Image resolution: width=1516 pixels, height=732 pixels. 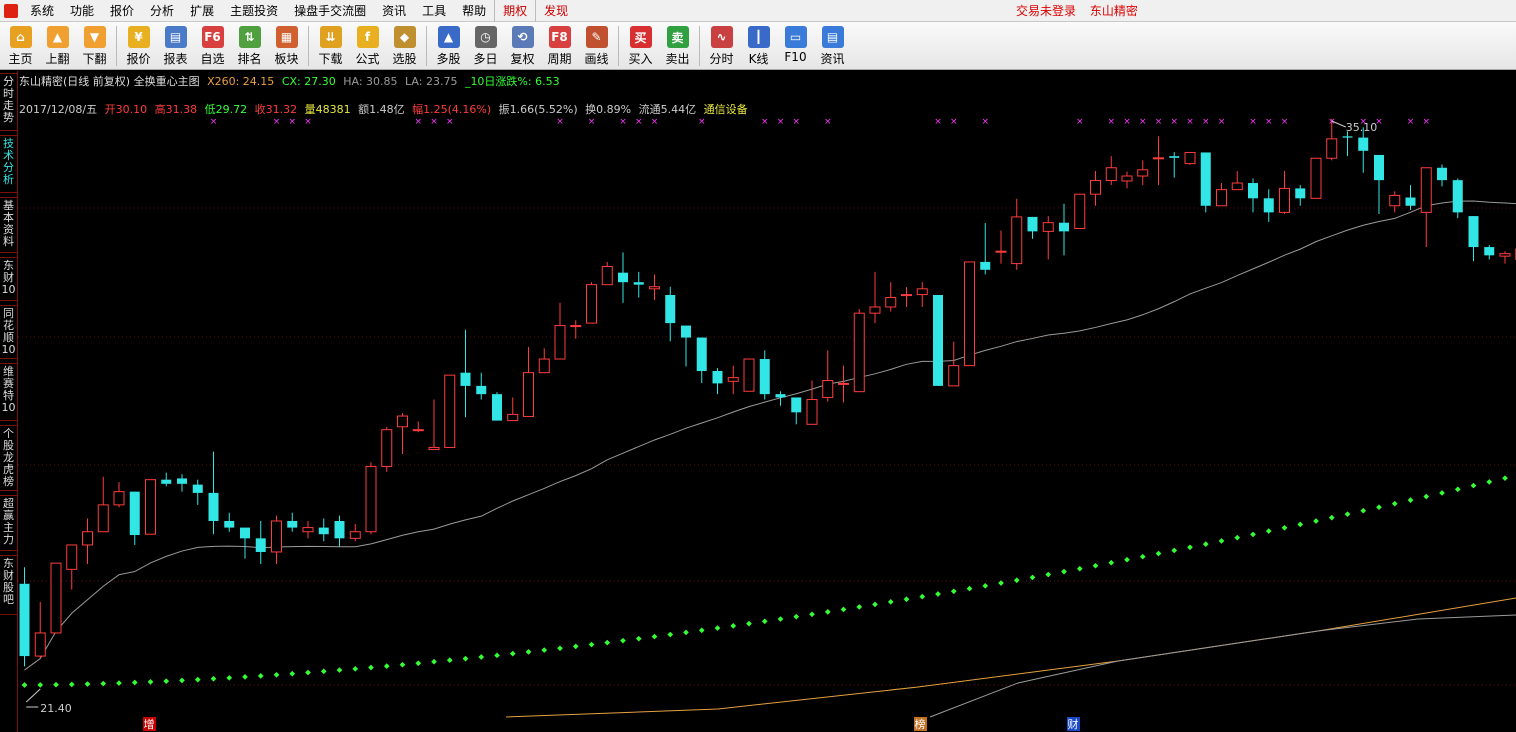 I want to click on min-price-label: 21.40, so click(x=56, y=708).